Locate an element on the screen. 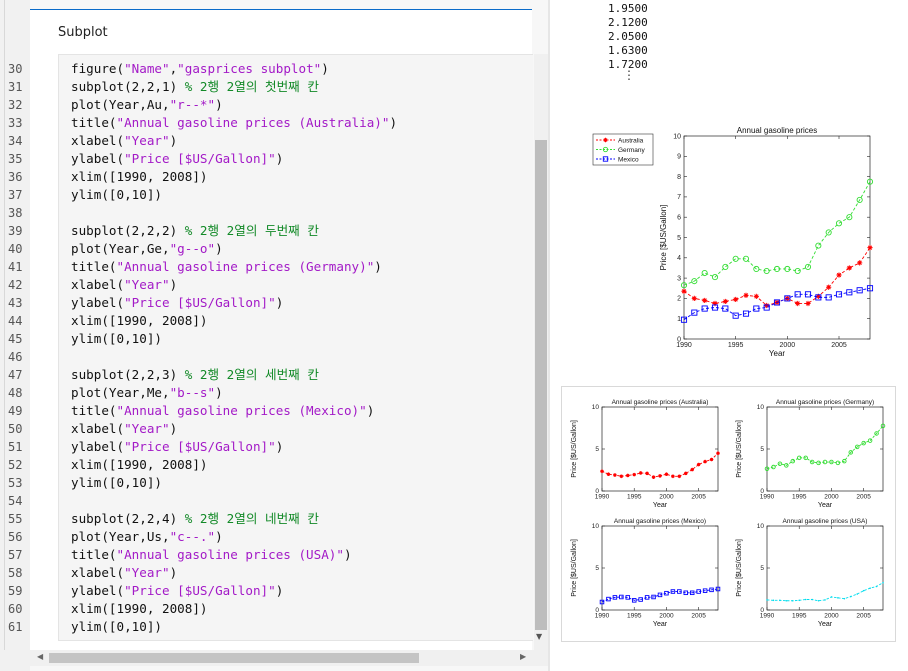 The height and width of the screenshot is (671, 908). code-string: "gasprices subplot" is located at coordinates (249, 68).